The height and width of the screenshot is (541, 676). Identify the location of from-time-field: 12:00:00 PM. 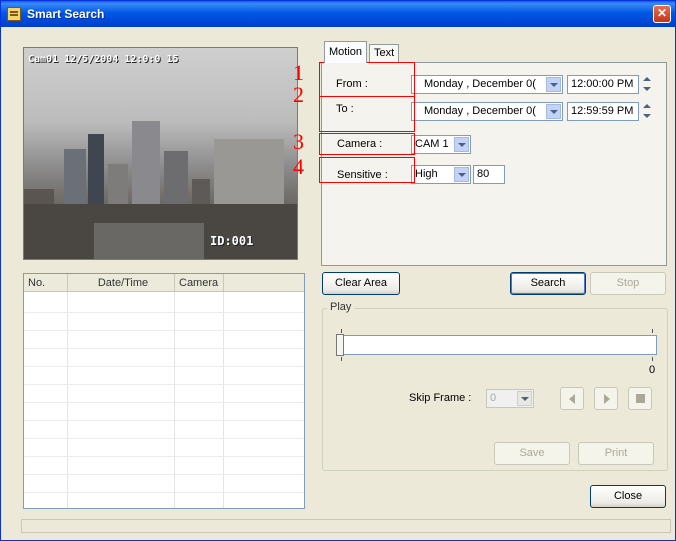
(603, 84).